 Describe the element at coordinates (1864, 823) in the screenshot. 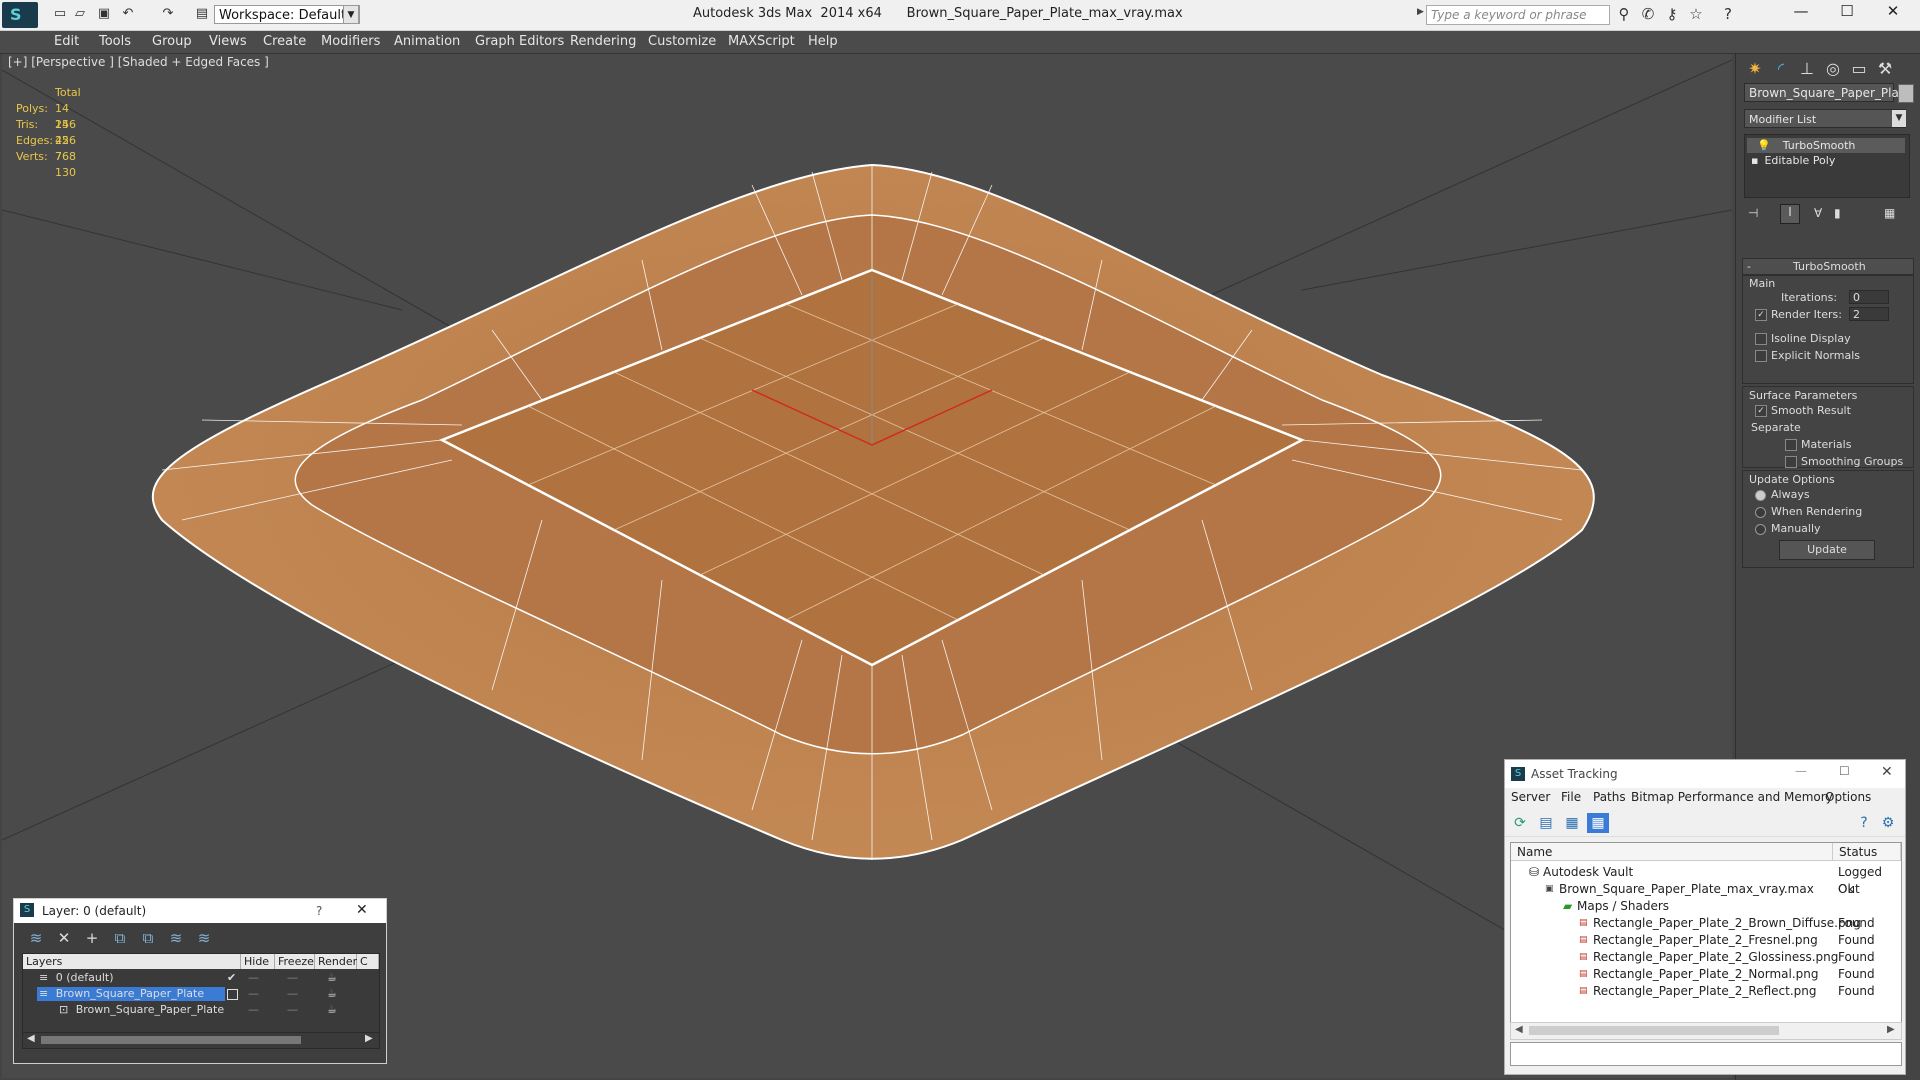

I see `vault-help-icon: ?` at that location.